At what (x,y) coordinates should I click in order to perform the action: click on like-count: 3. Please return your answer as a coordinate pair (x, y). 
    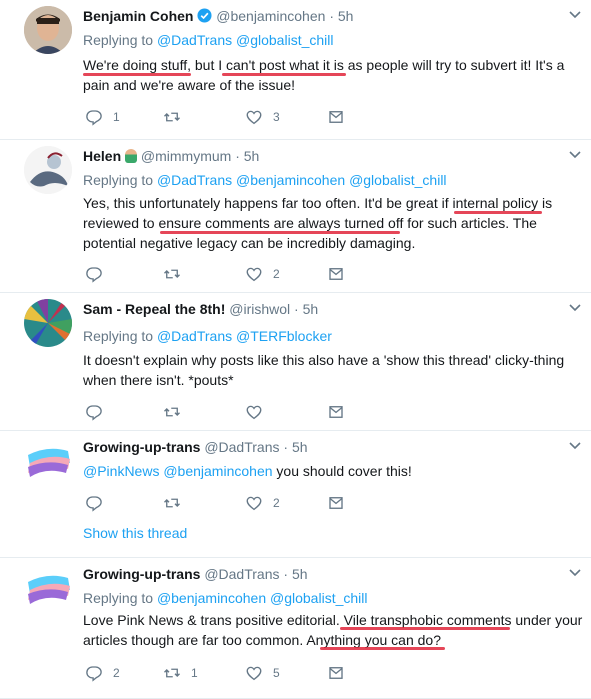
    Looking at the image, I should click on (276, 117).